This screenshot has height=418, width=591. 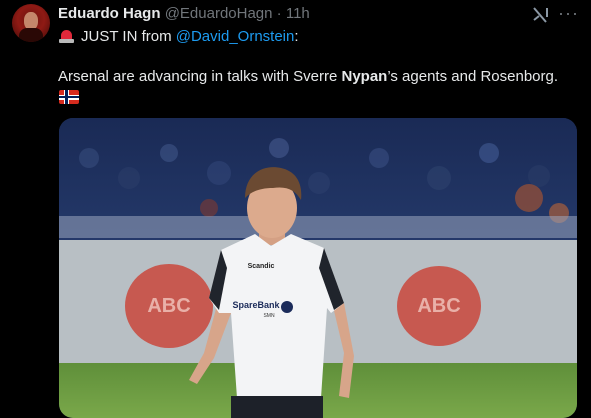 I want to click on tweet-prefix: JUST IN from, so click(x=126, y=36).